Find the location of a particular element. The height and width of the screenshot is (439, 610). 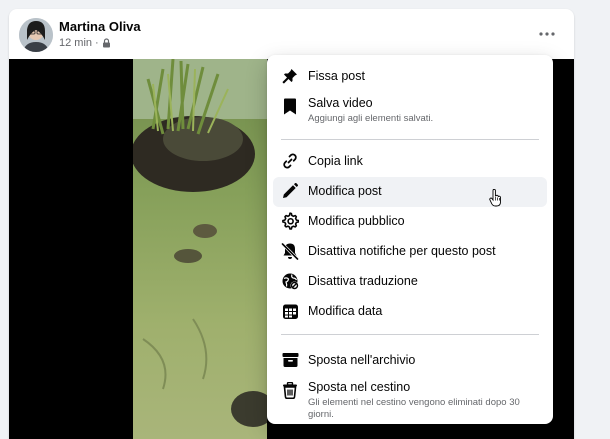

pencil-icon is located at coordinates (290, 191).